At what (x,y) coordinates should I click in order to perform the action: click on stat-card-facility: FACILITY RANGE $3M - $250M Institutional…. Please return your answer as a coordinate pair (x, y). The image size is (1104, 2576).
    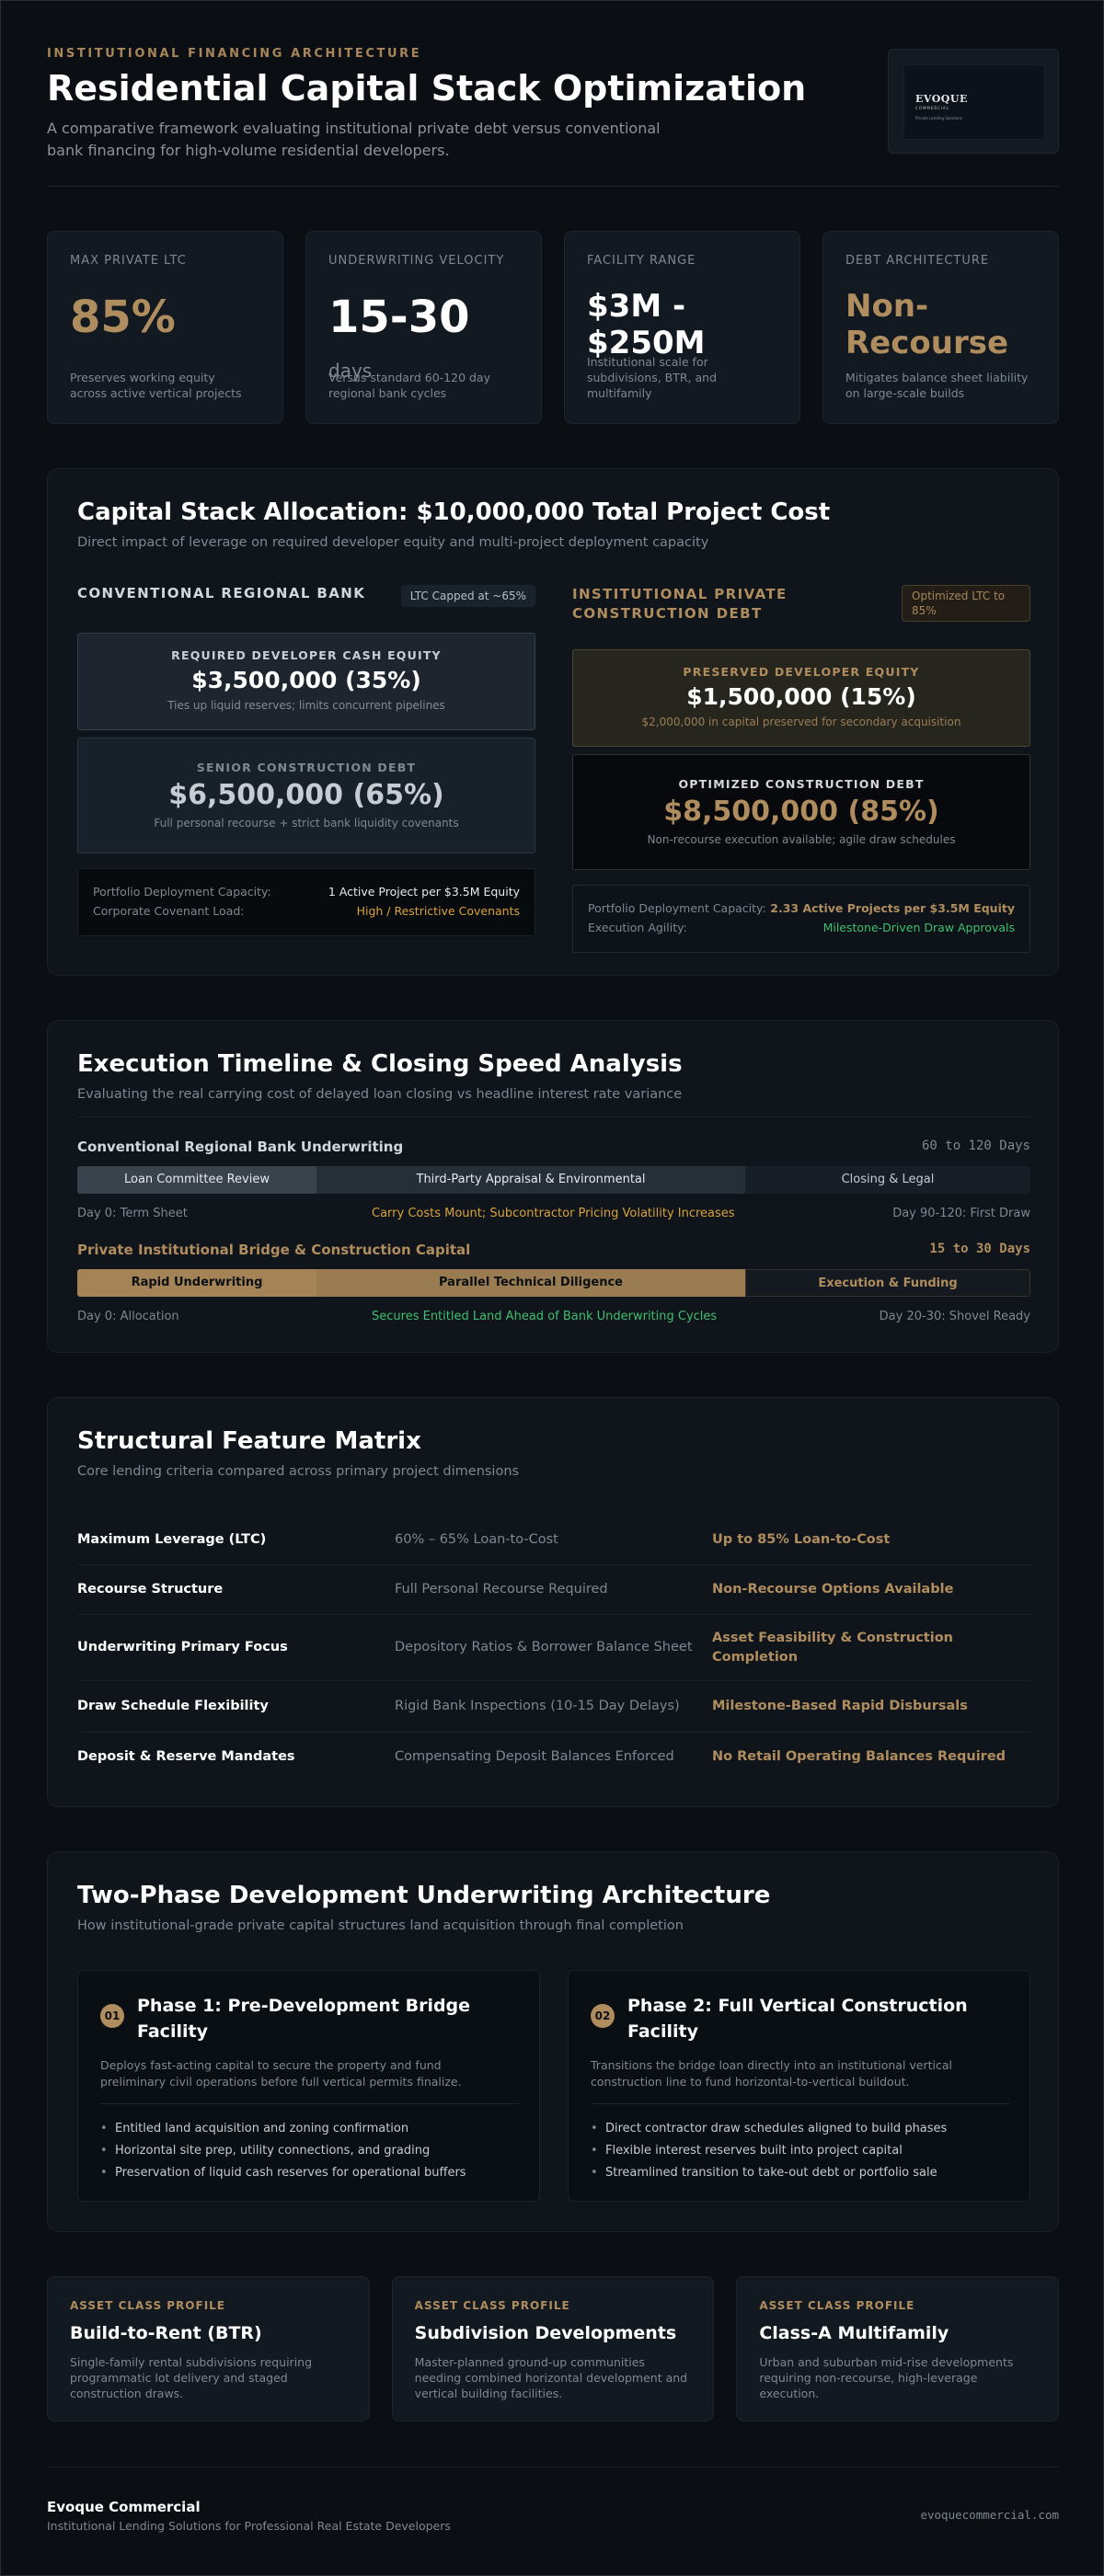
    Looking at the image, I should click on (682, 327).